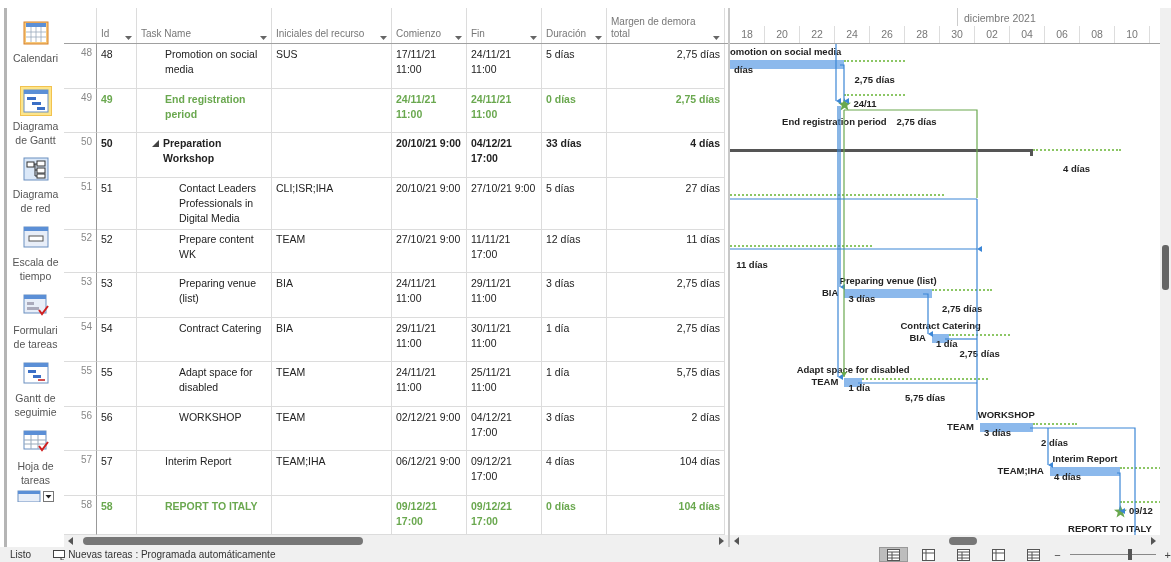  I want to click on start-cell: 27/10/21 9:00, so click(429, 250).